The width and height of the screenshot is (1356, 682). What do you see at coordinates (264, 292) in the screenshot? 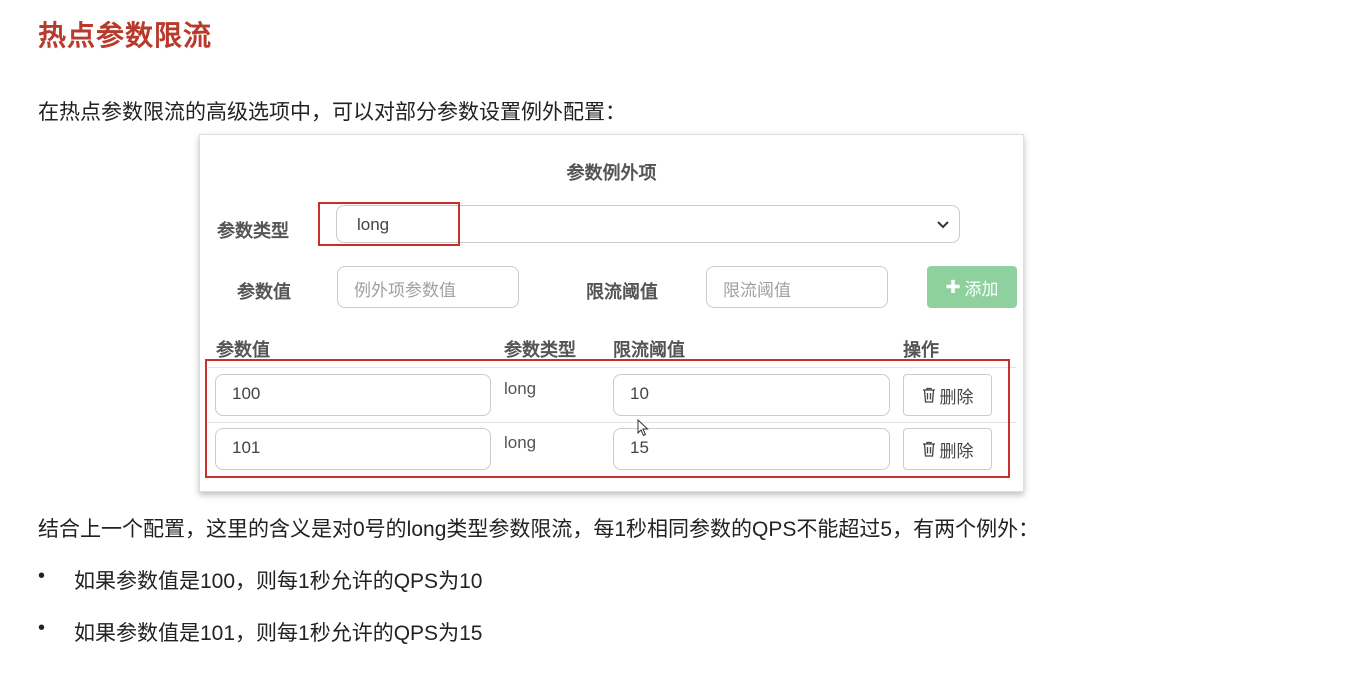
I see `param-value-label: 参数值` at bounding box center [264, 292].